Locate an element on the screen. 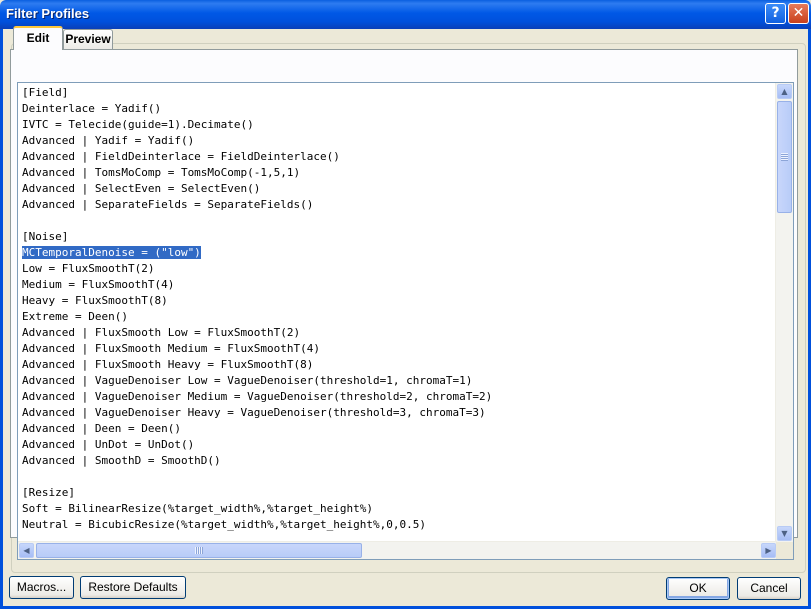 The image size is (811, 609). vertical-scrollbar: ▲ ▼ is located at coordinates (784, 312).